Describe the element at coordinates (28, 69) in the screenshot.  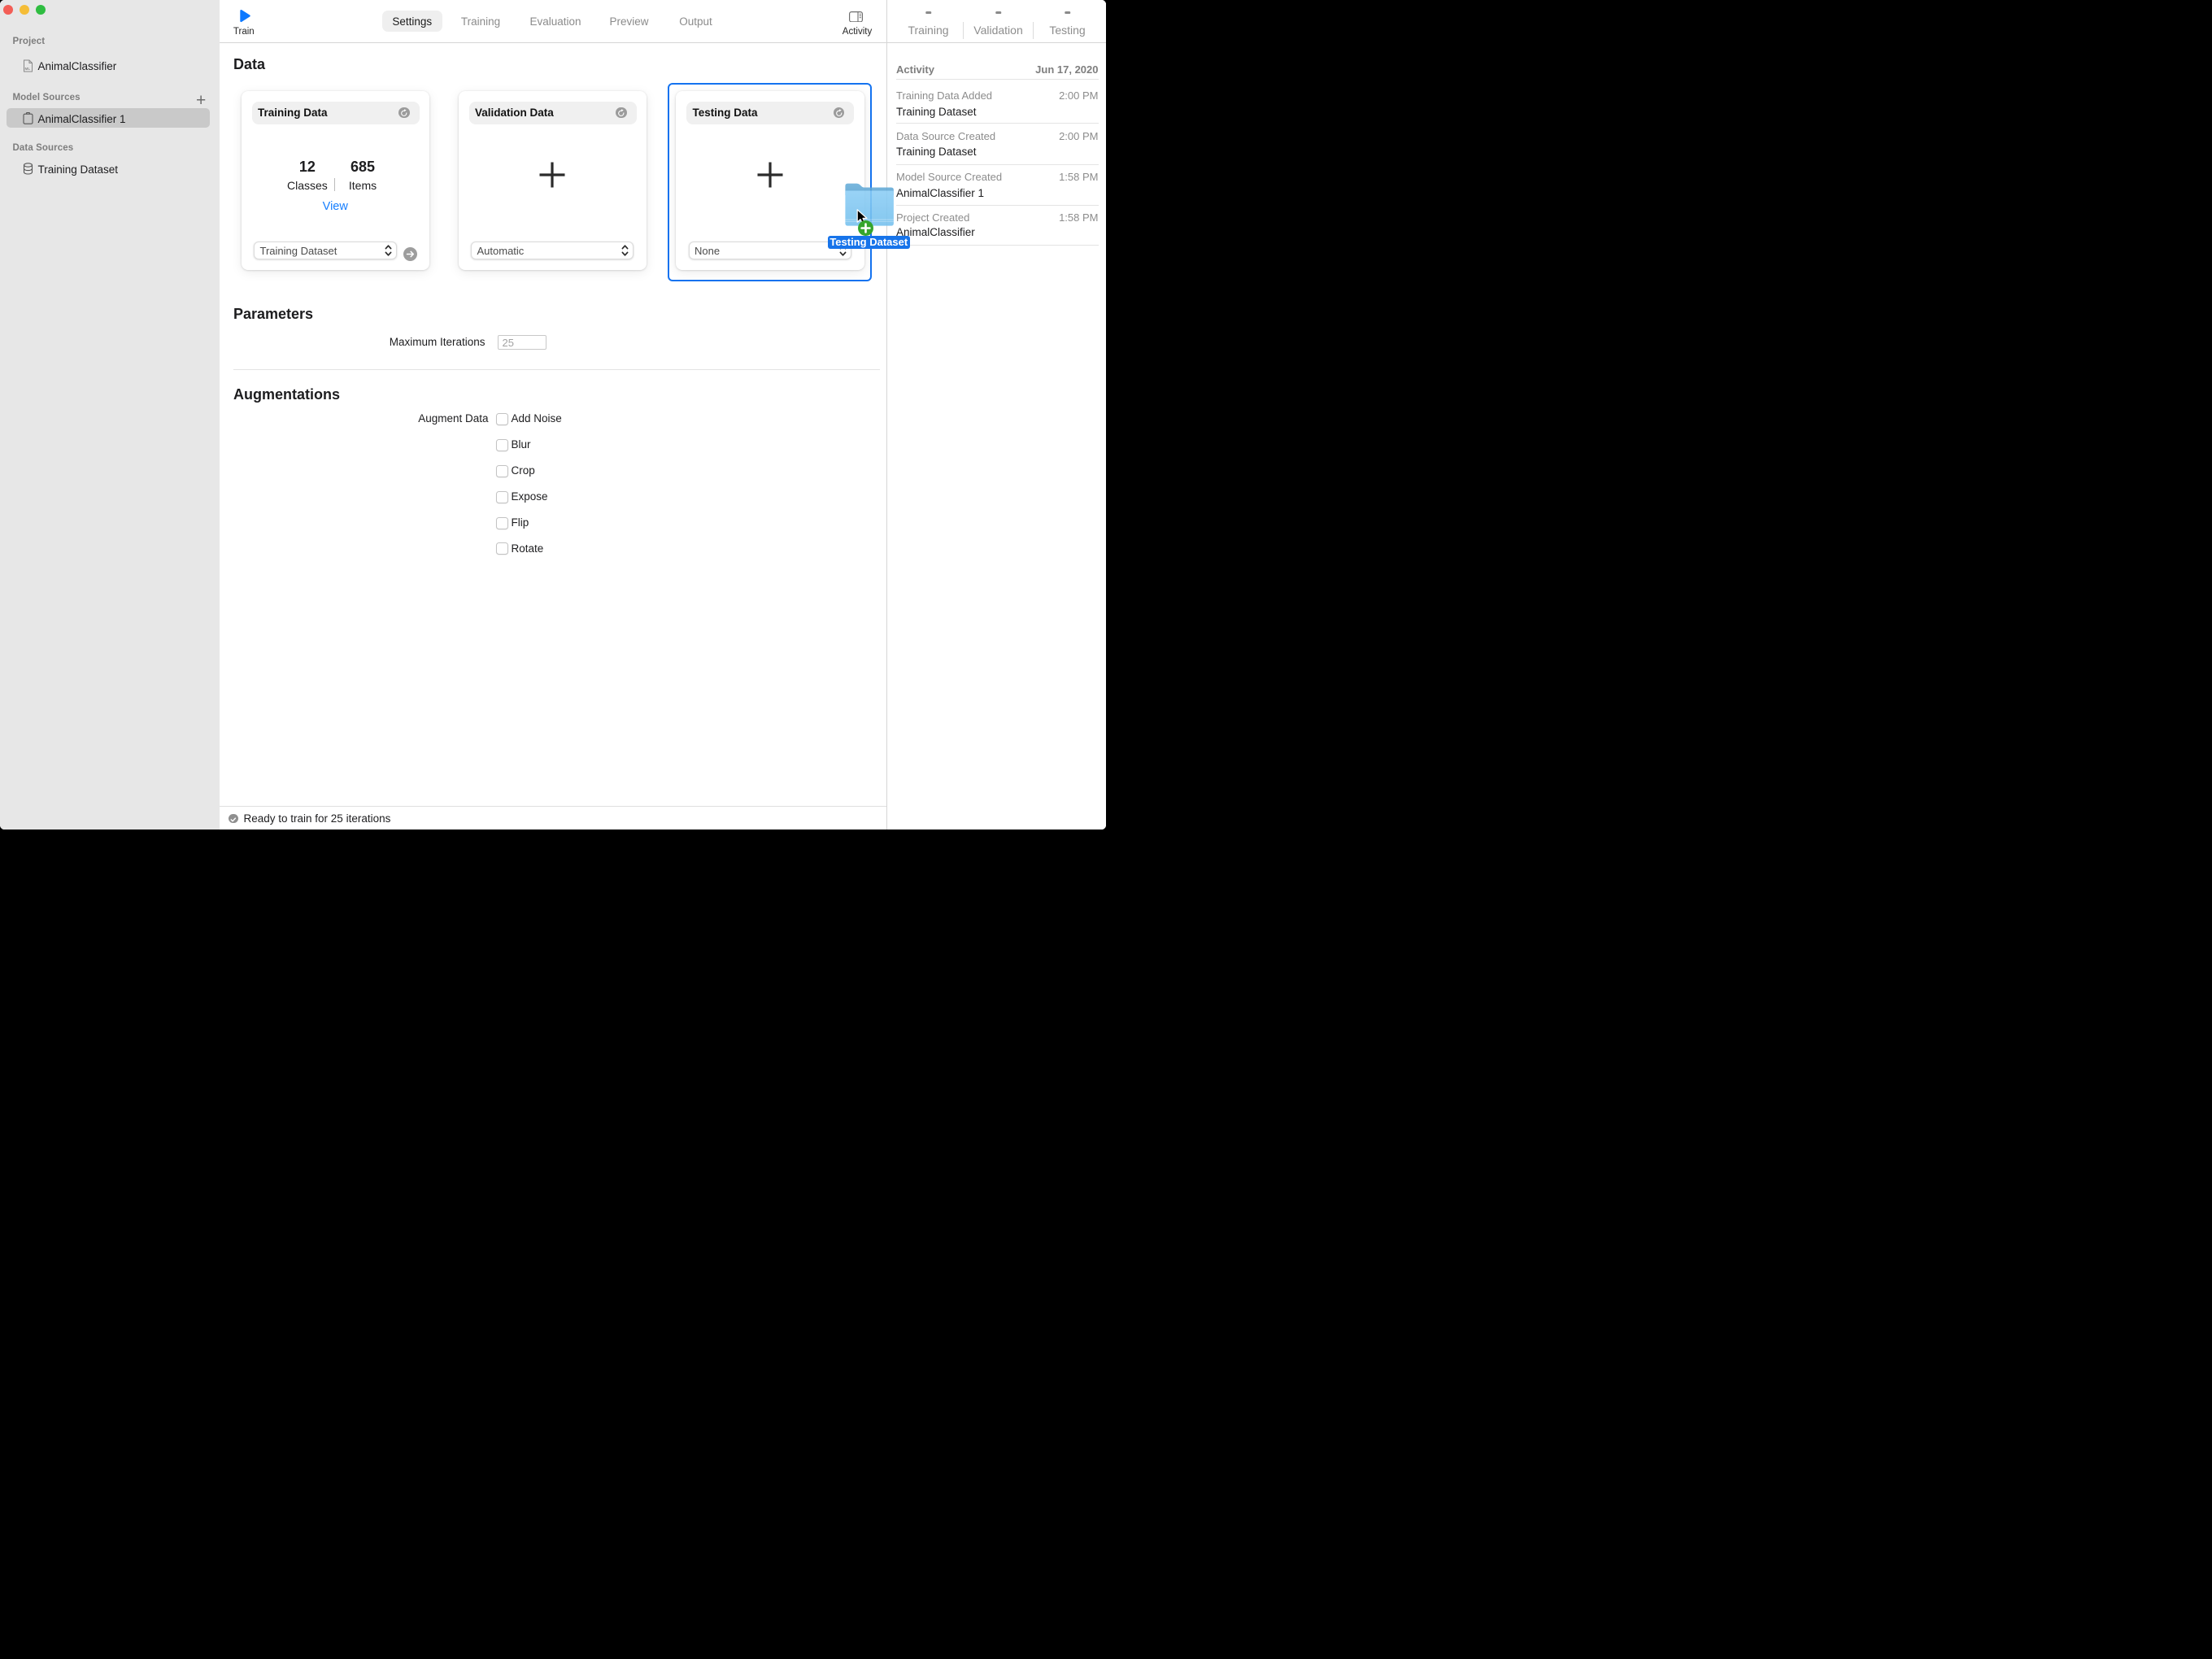
I see `svg-text: ML` at that location.